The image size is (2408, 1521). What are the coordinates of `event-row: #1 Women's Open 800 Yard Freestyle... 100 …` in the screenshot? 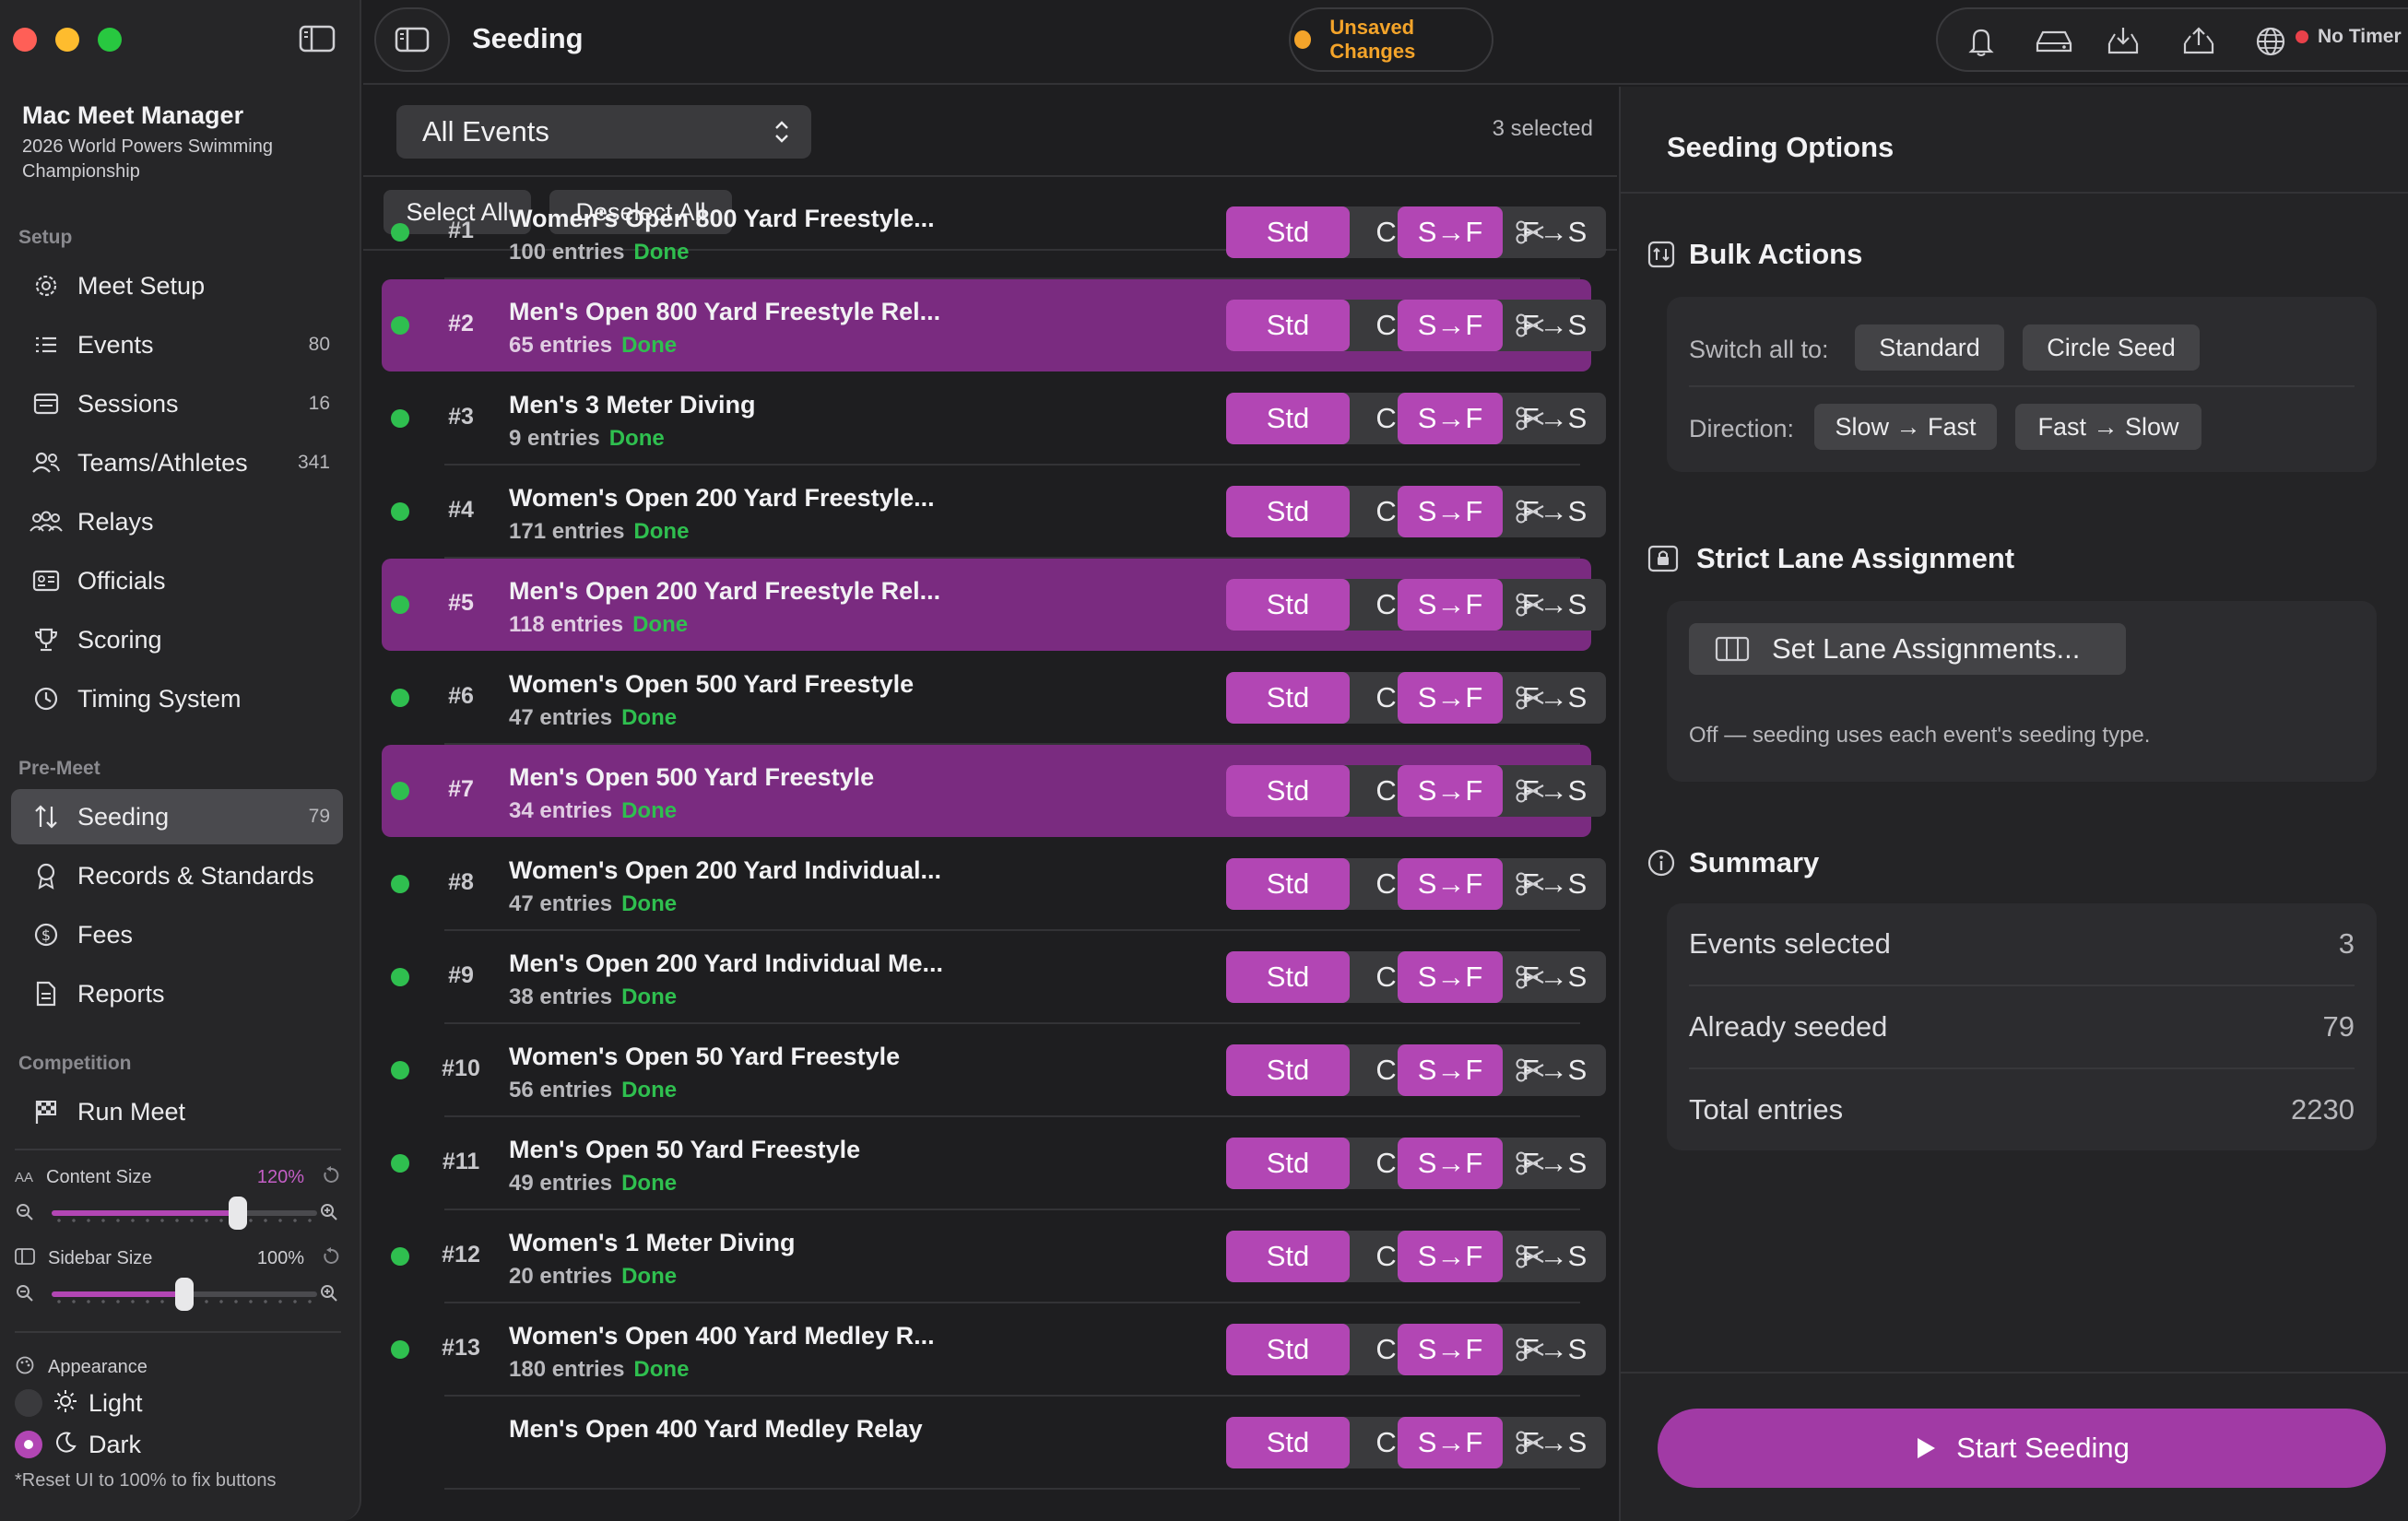 It's located at (994, 232).